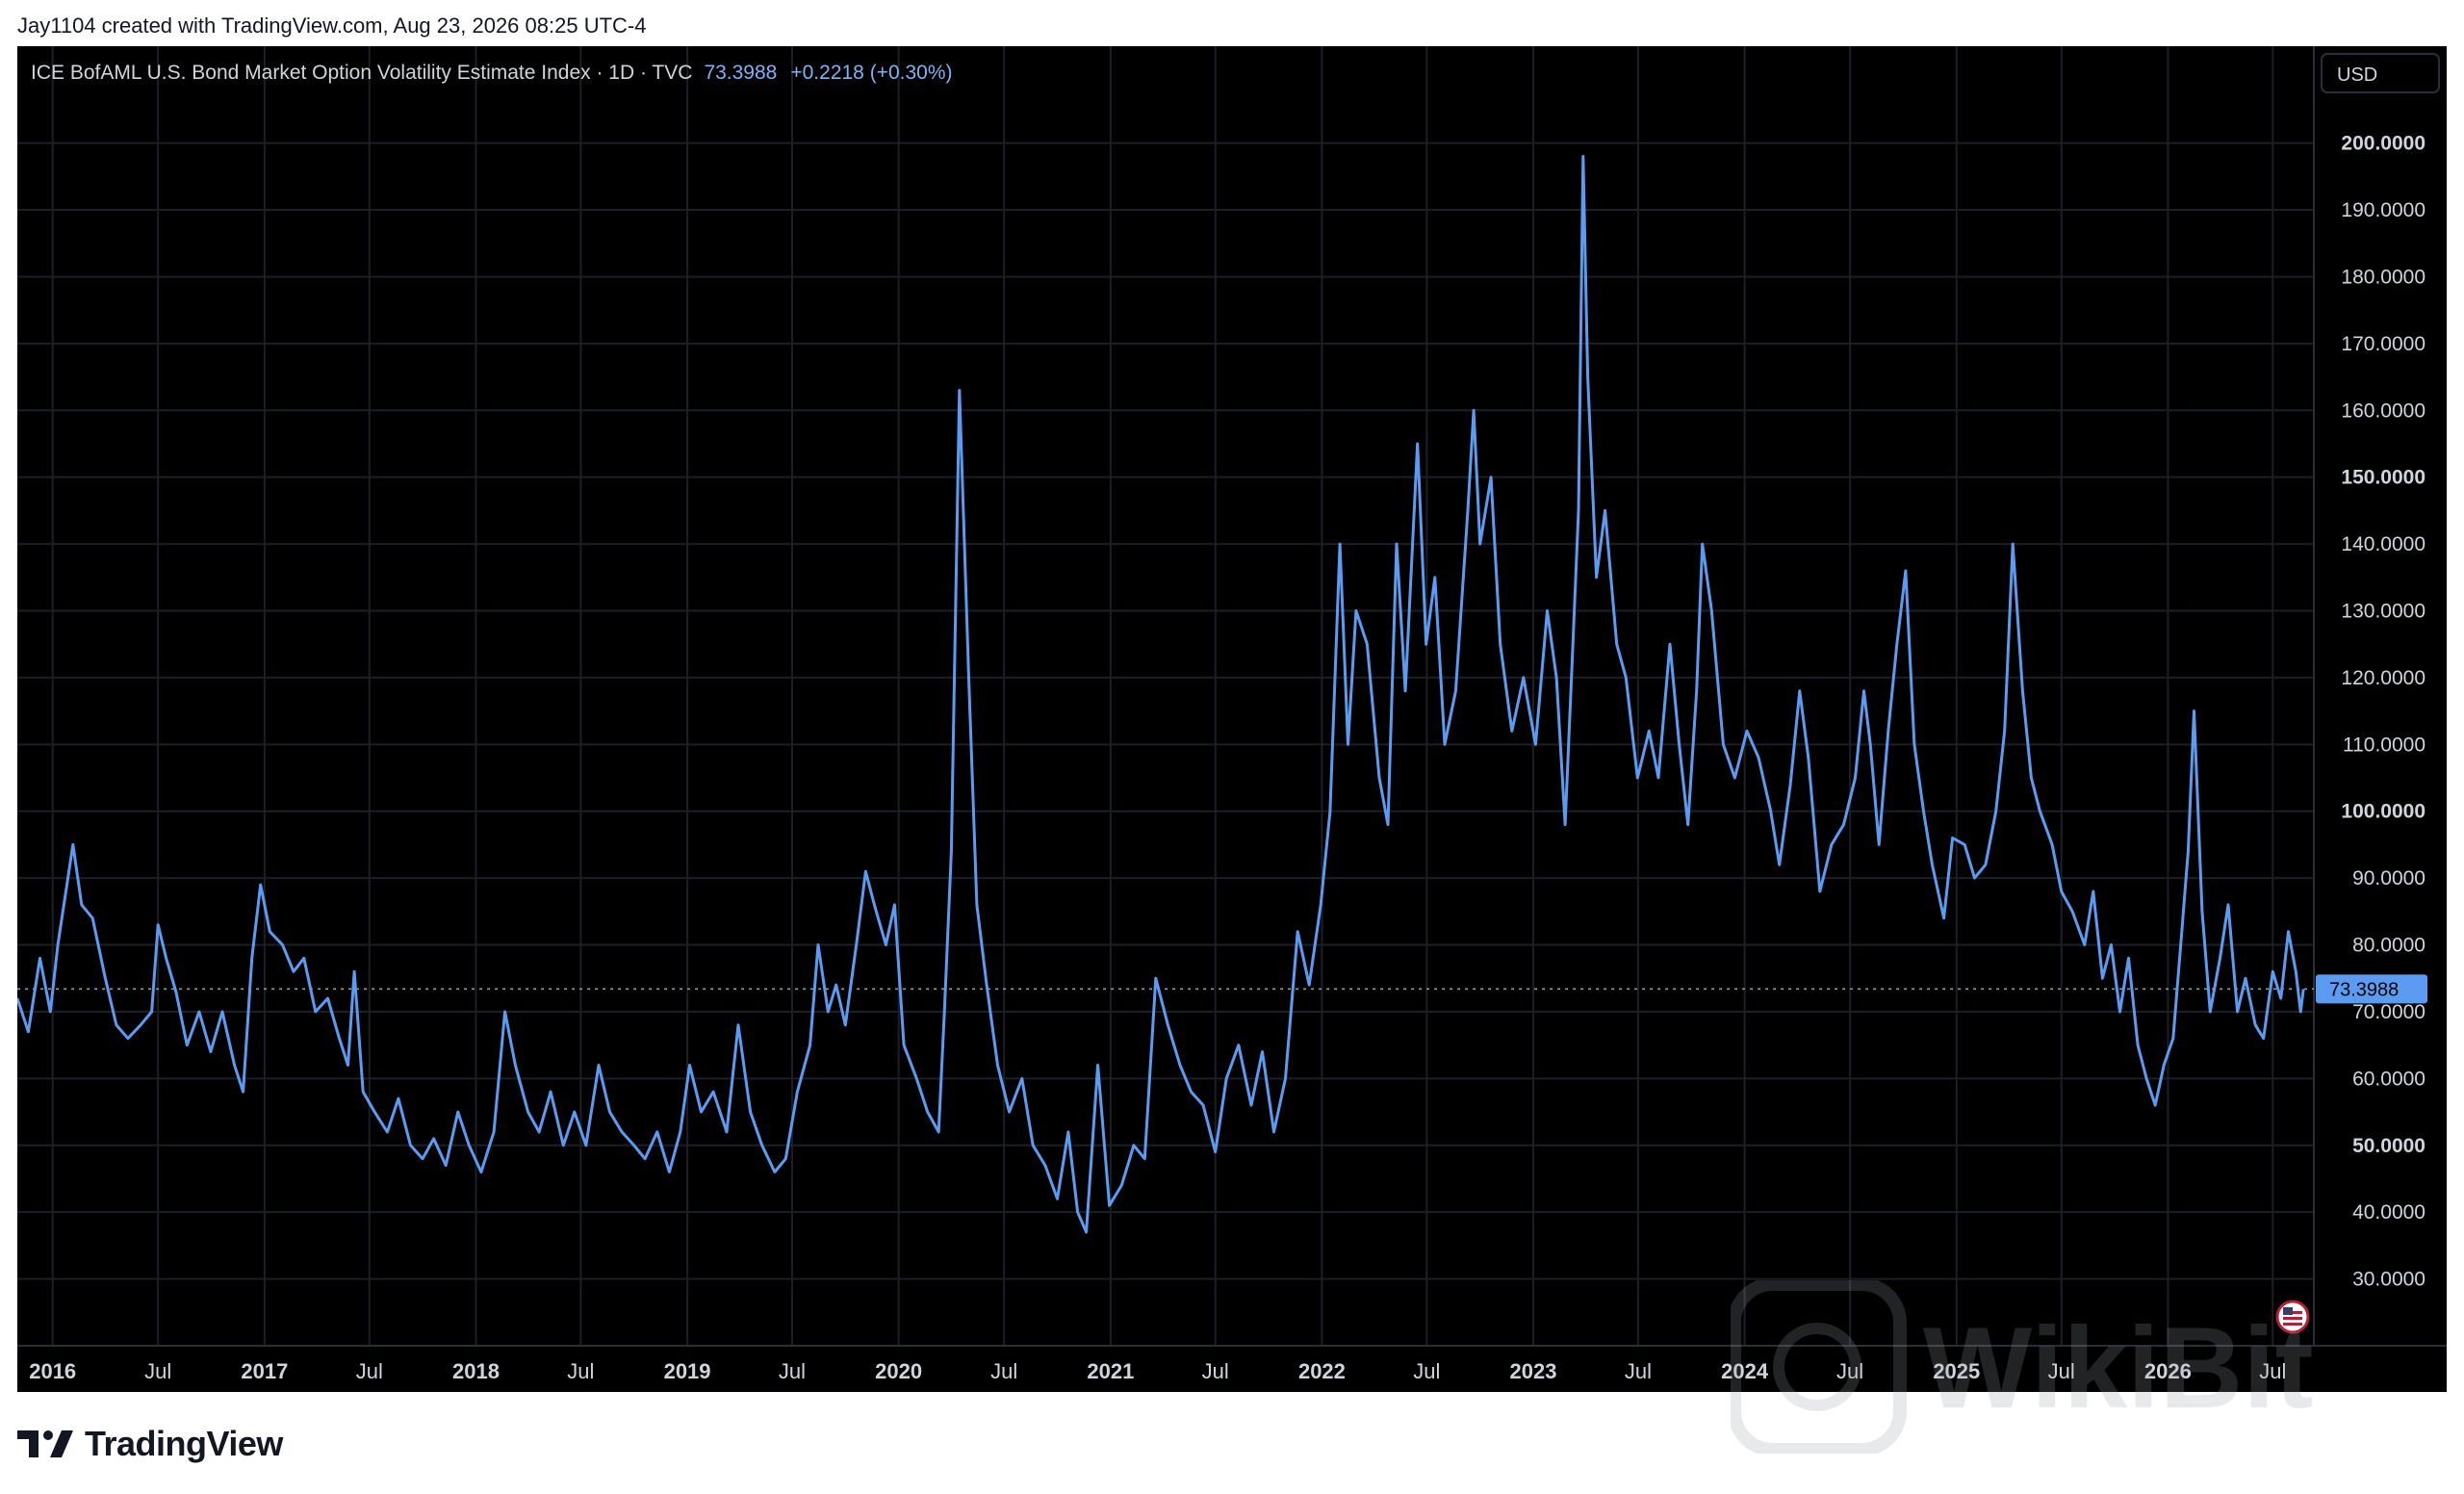  I want to click on price-axis-tick-label: 100.0000, so click(2383, 812).